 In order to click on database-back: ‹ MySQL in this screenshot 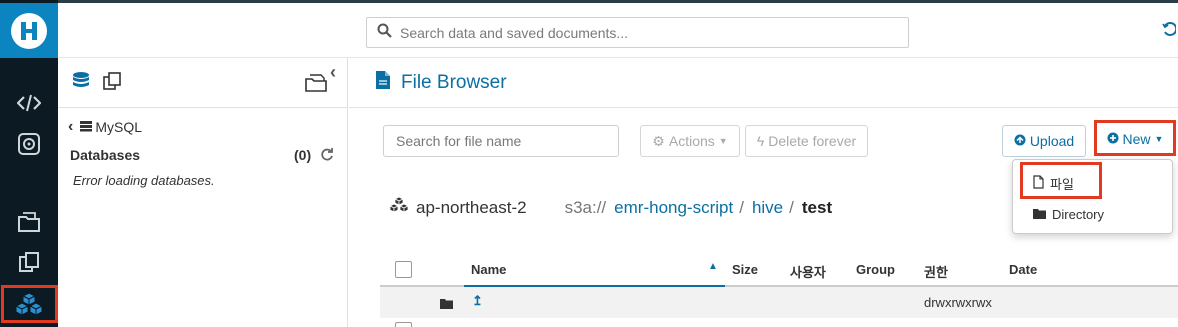, I will do `click(105, 127)`.